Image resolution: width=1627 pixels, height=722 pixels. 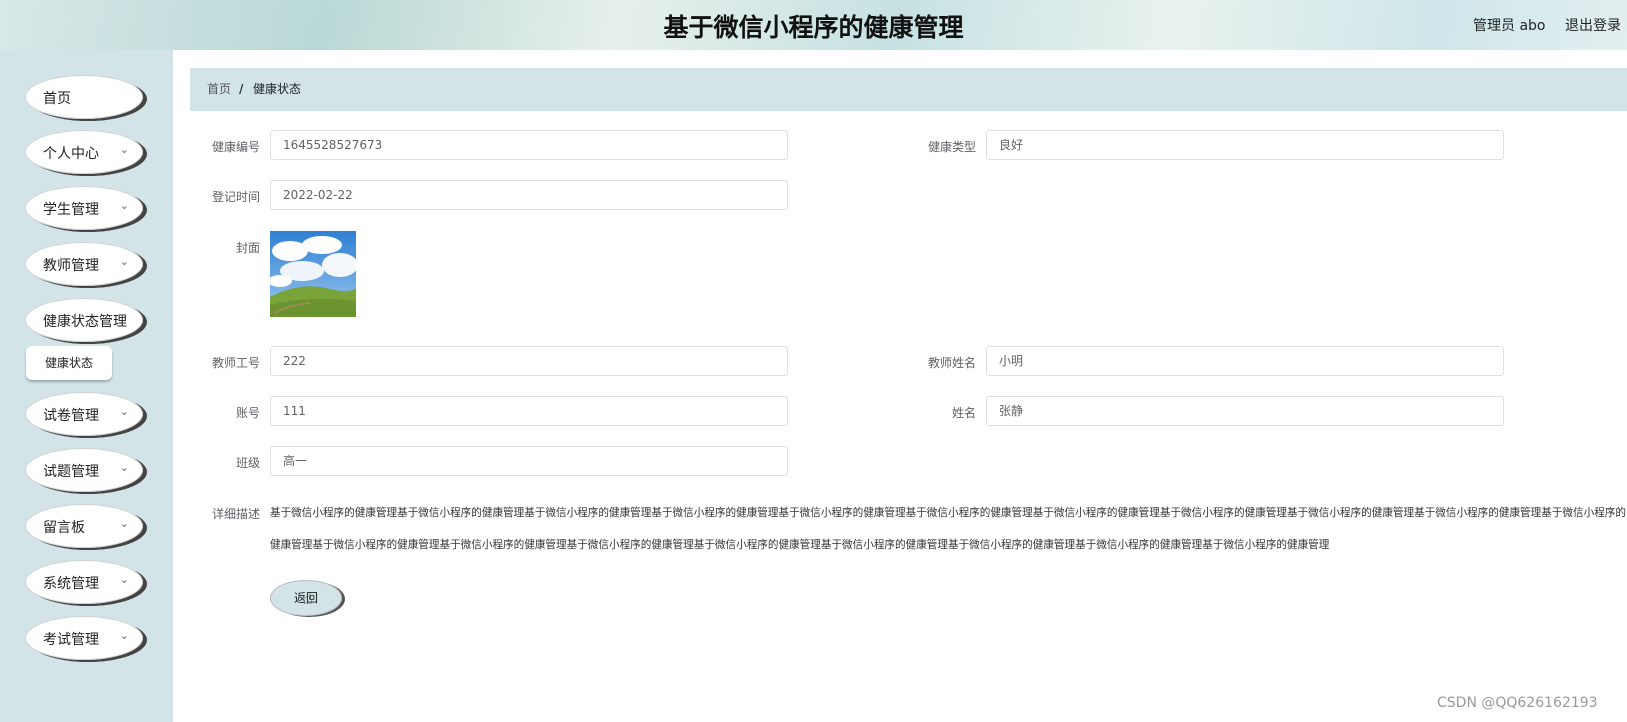 I want to click on health-no-label: 健康编号, so click(x=235, y=147).